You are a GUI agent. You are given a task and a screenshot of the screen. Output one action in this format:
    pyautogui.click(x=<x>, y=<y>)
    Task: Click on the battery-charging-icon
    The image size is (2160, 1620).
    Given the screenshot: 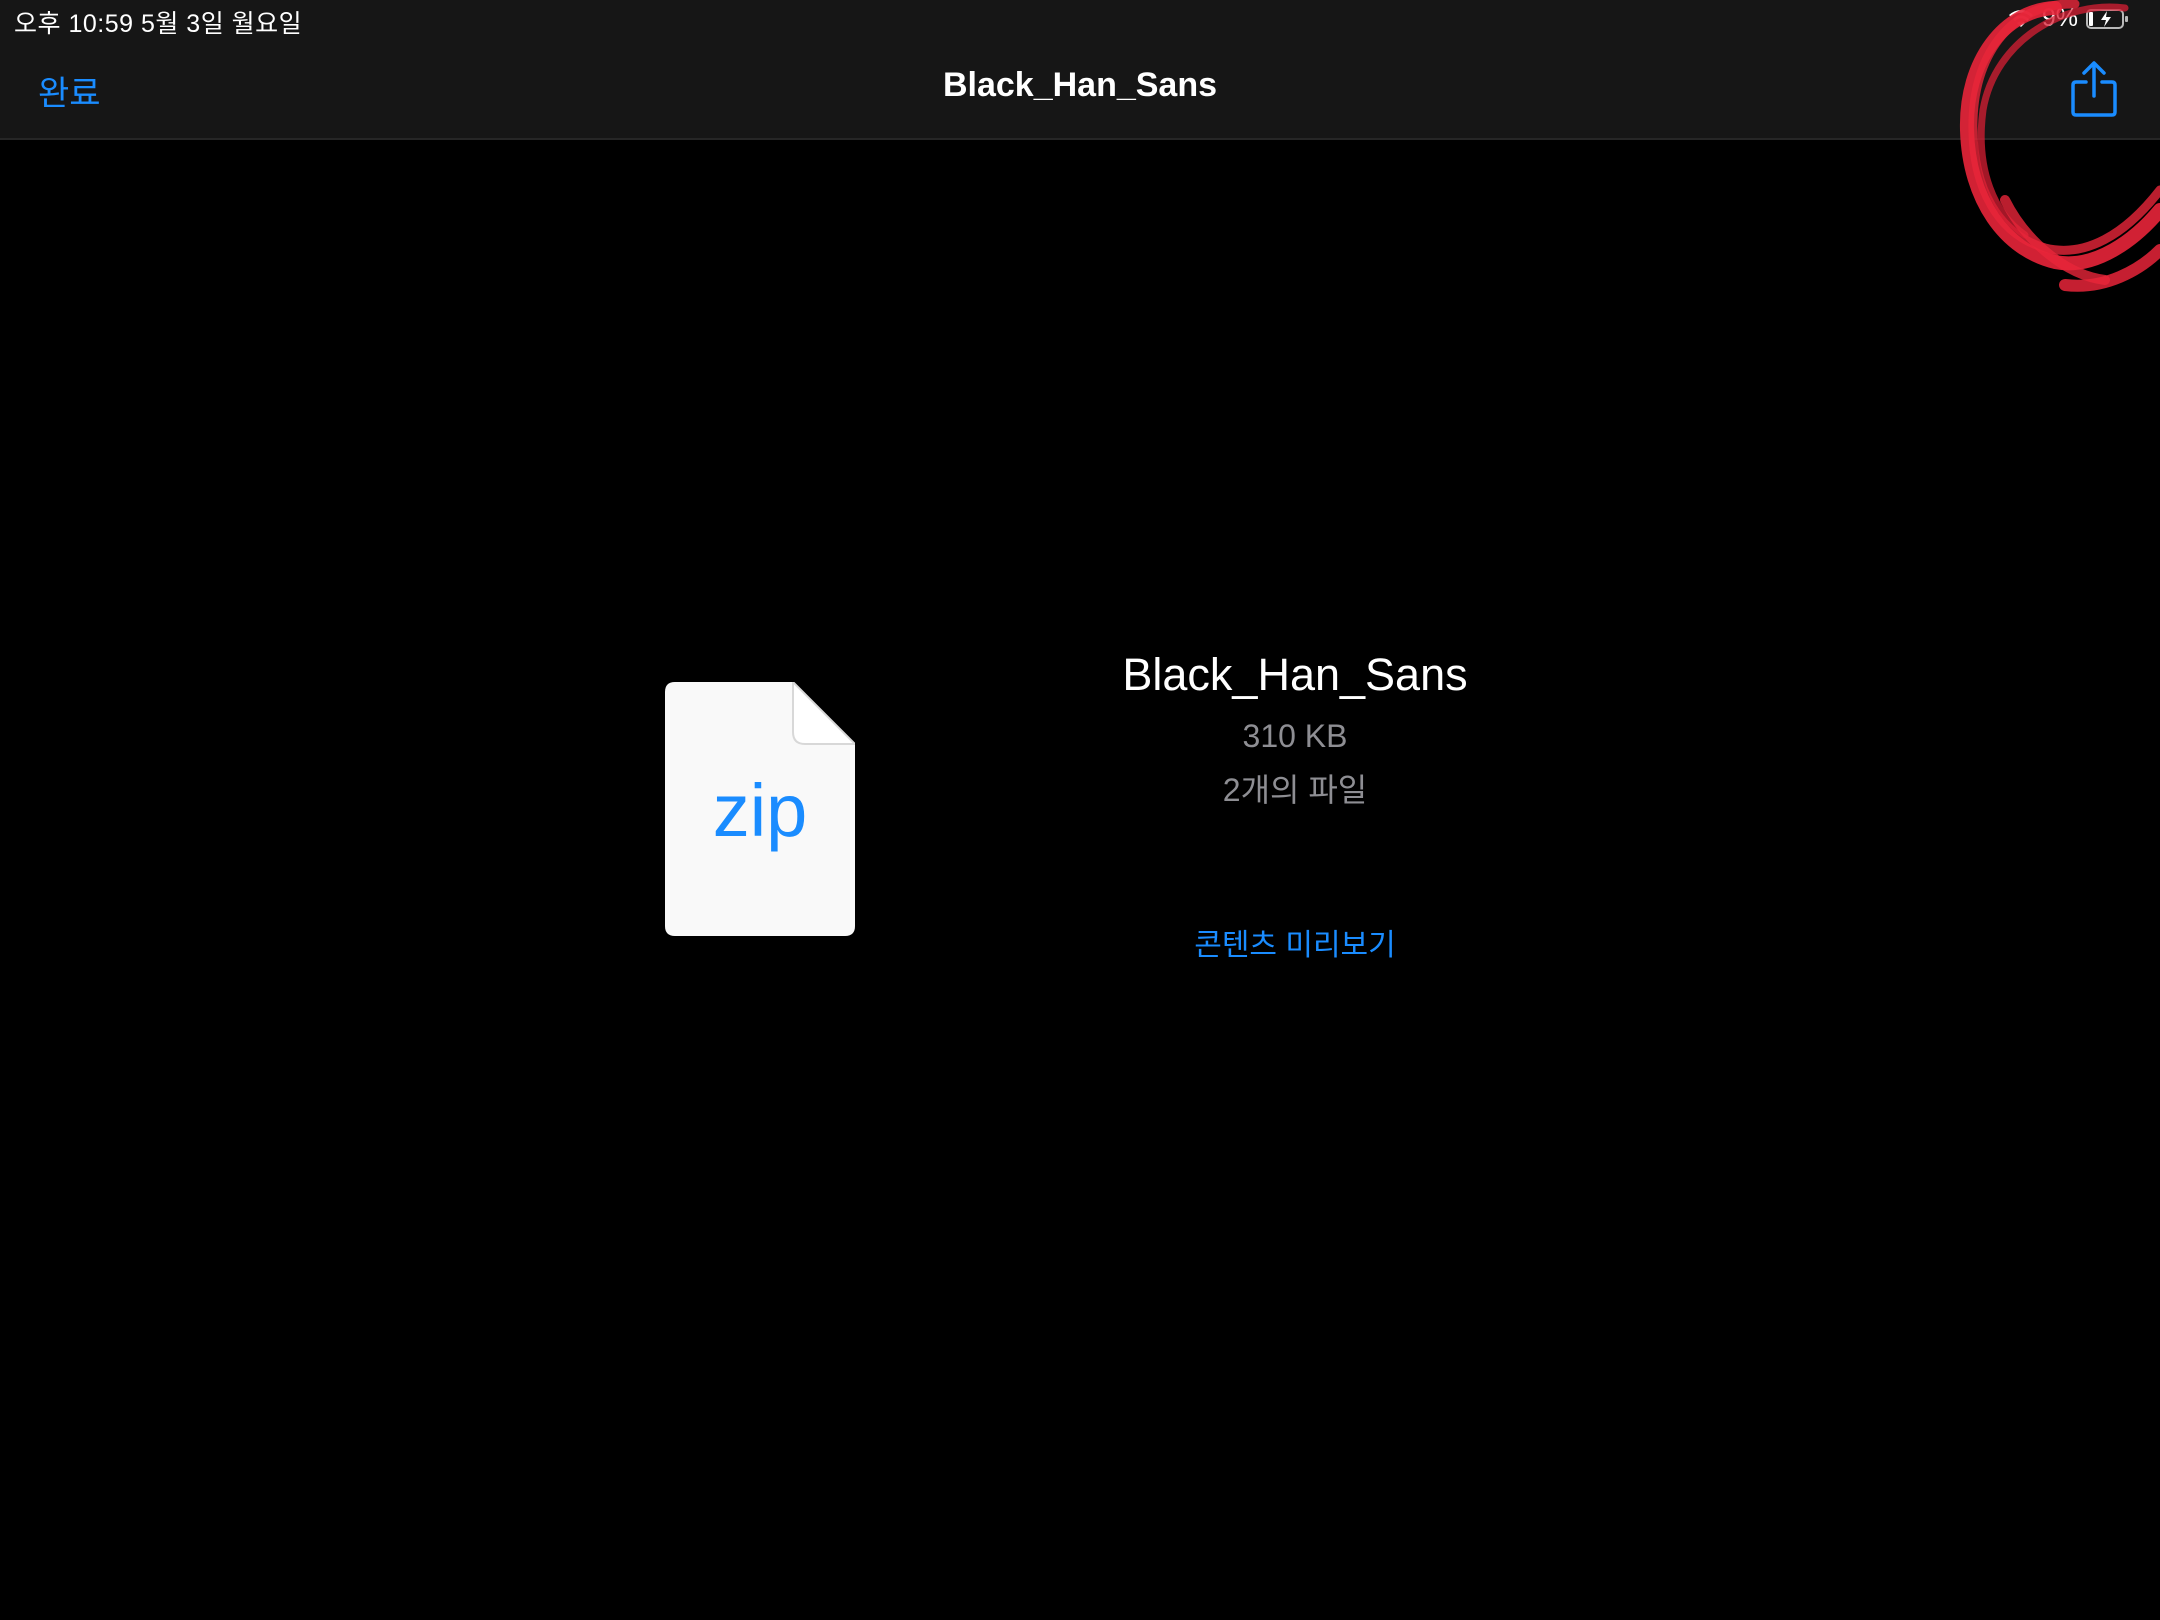 What is the action you would take?
    pyautogui.click(x=2108, y=19)
    